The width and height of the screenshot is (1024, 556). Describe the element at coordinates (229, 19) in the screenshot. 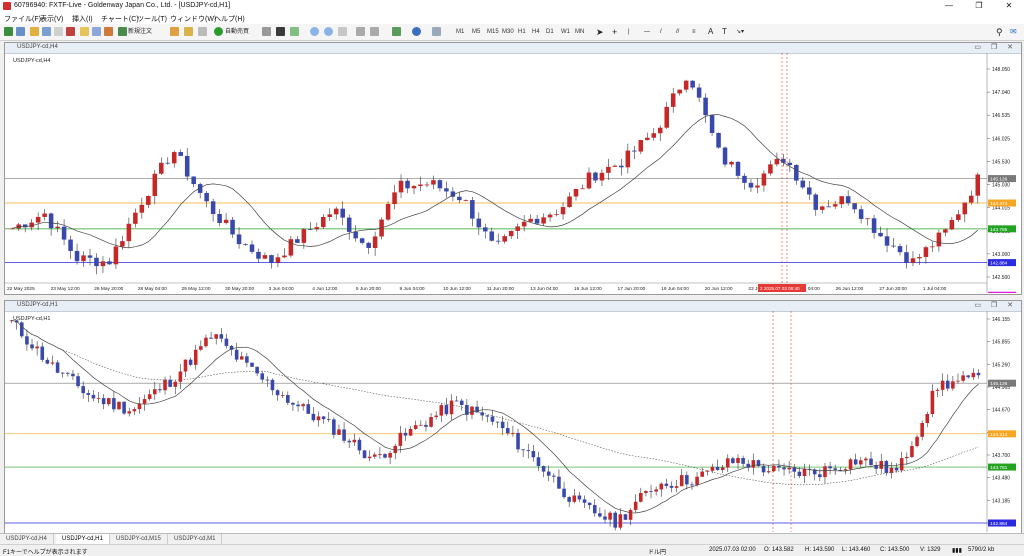

I see `menu-help: ヘルプ(H)` at that location.